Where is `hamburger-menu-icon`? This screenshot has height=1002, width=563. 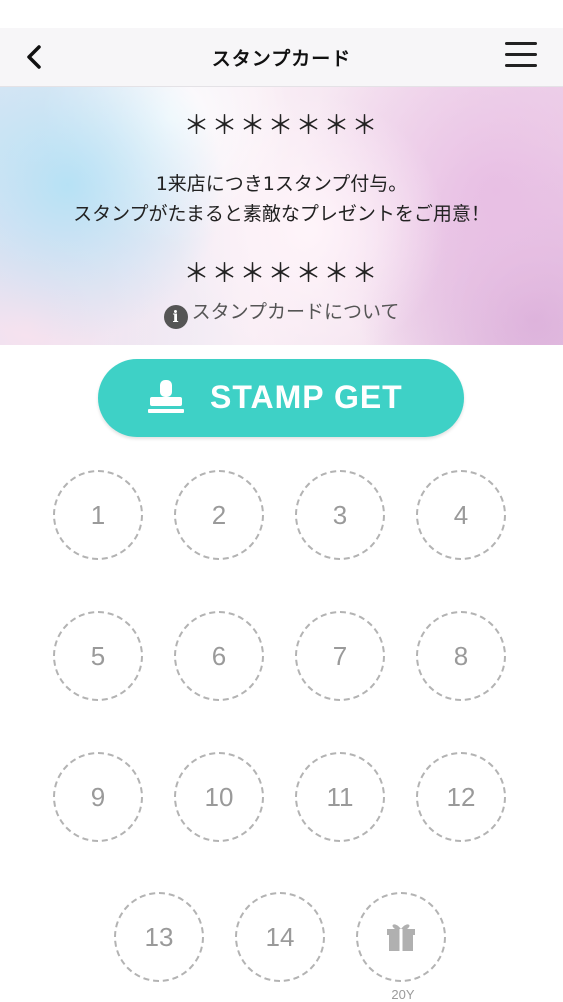 hamburger-menu-icon is located at coordinates (521, 54).